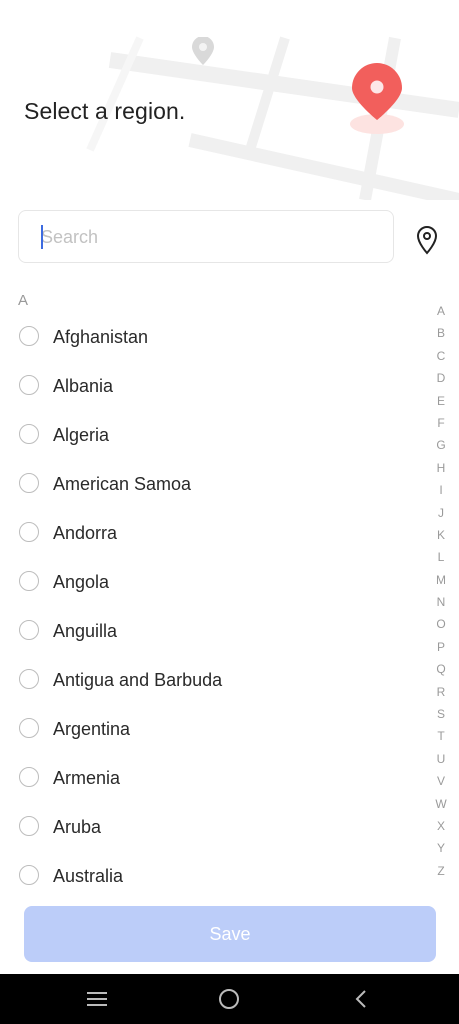  I want to click on home-circle-icon, so click(229, 999).